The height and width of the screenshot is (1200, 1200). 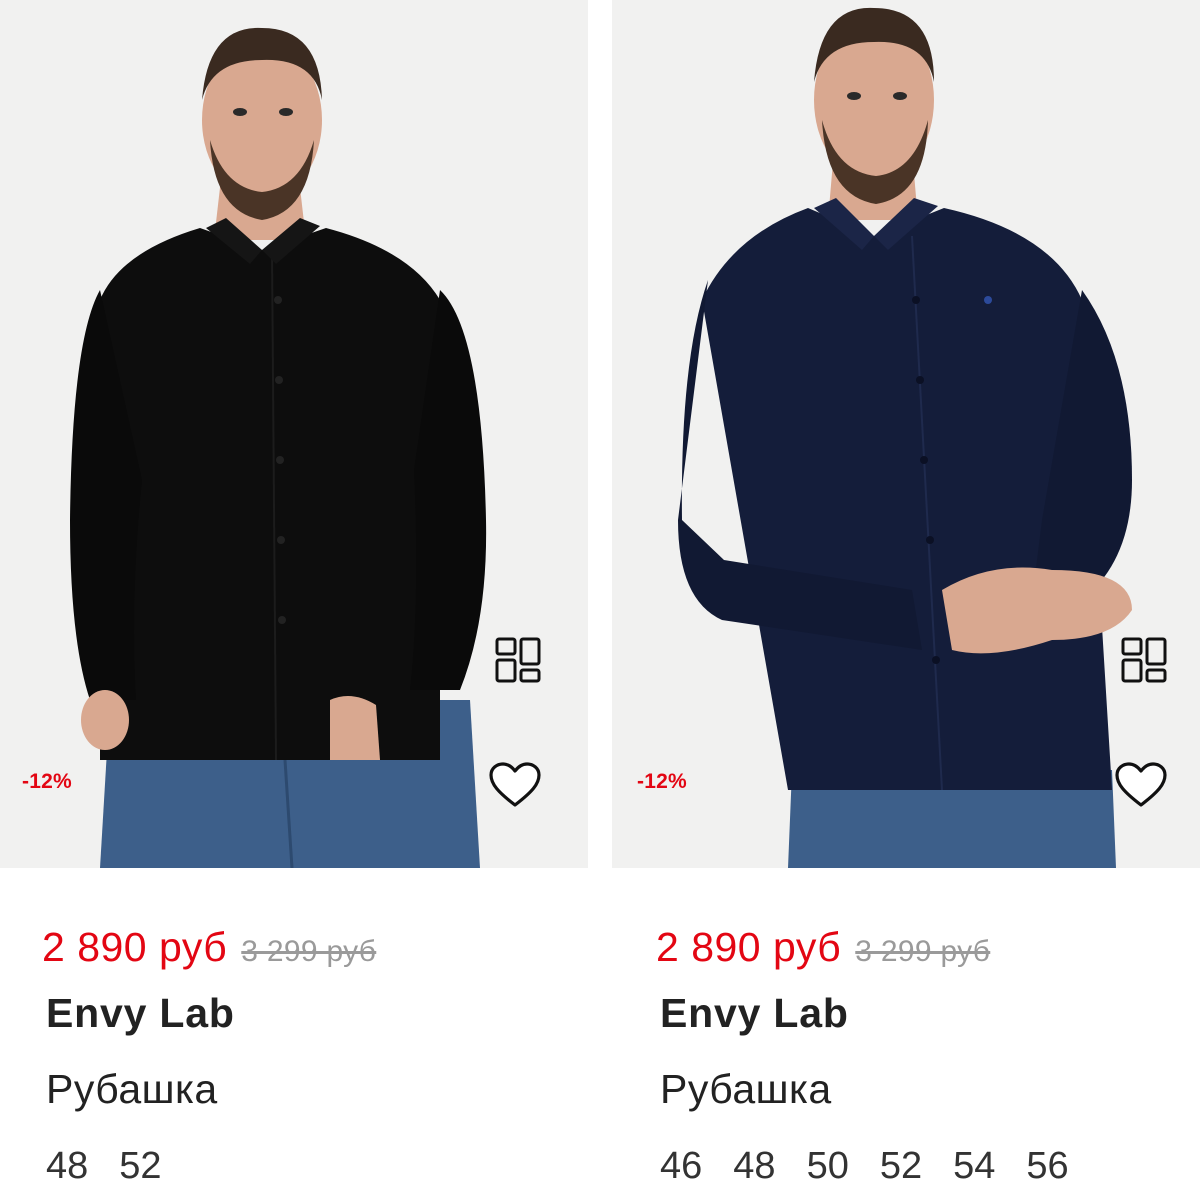 I want to click on size-option: 54, so click(x=974, y=1166).